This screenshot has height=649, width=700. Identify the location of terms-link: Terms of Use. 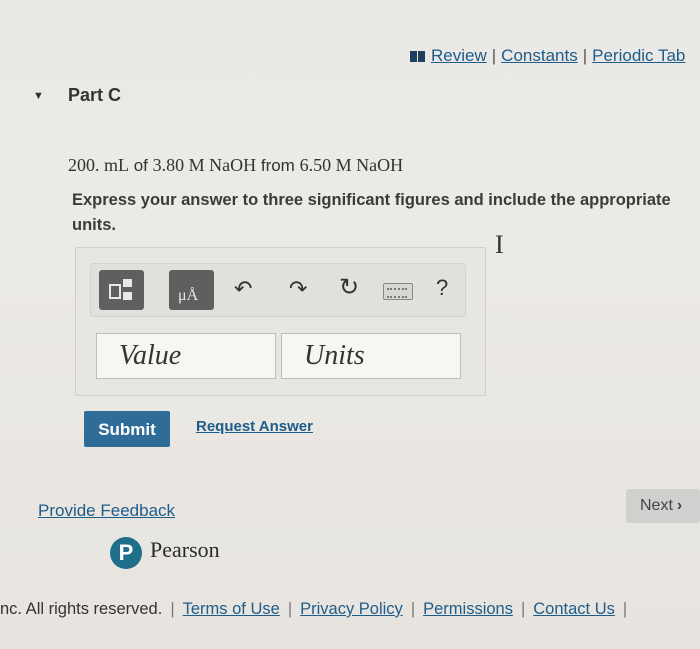
(231, 609).